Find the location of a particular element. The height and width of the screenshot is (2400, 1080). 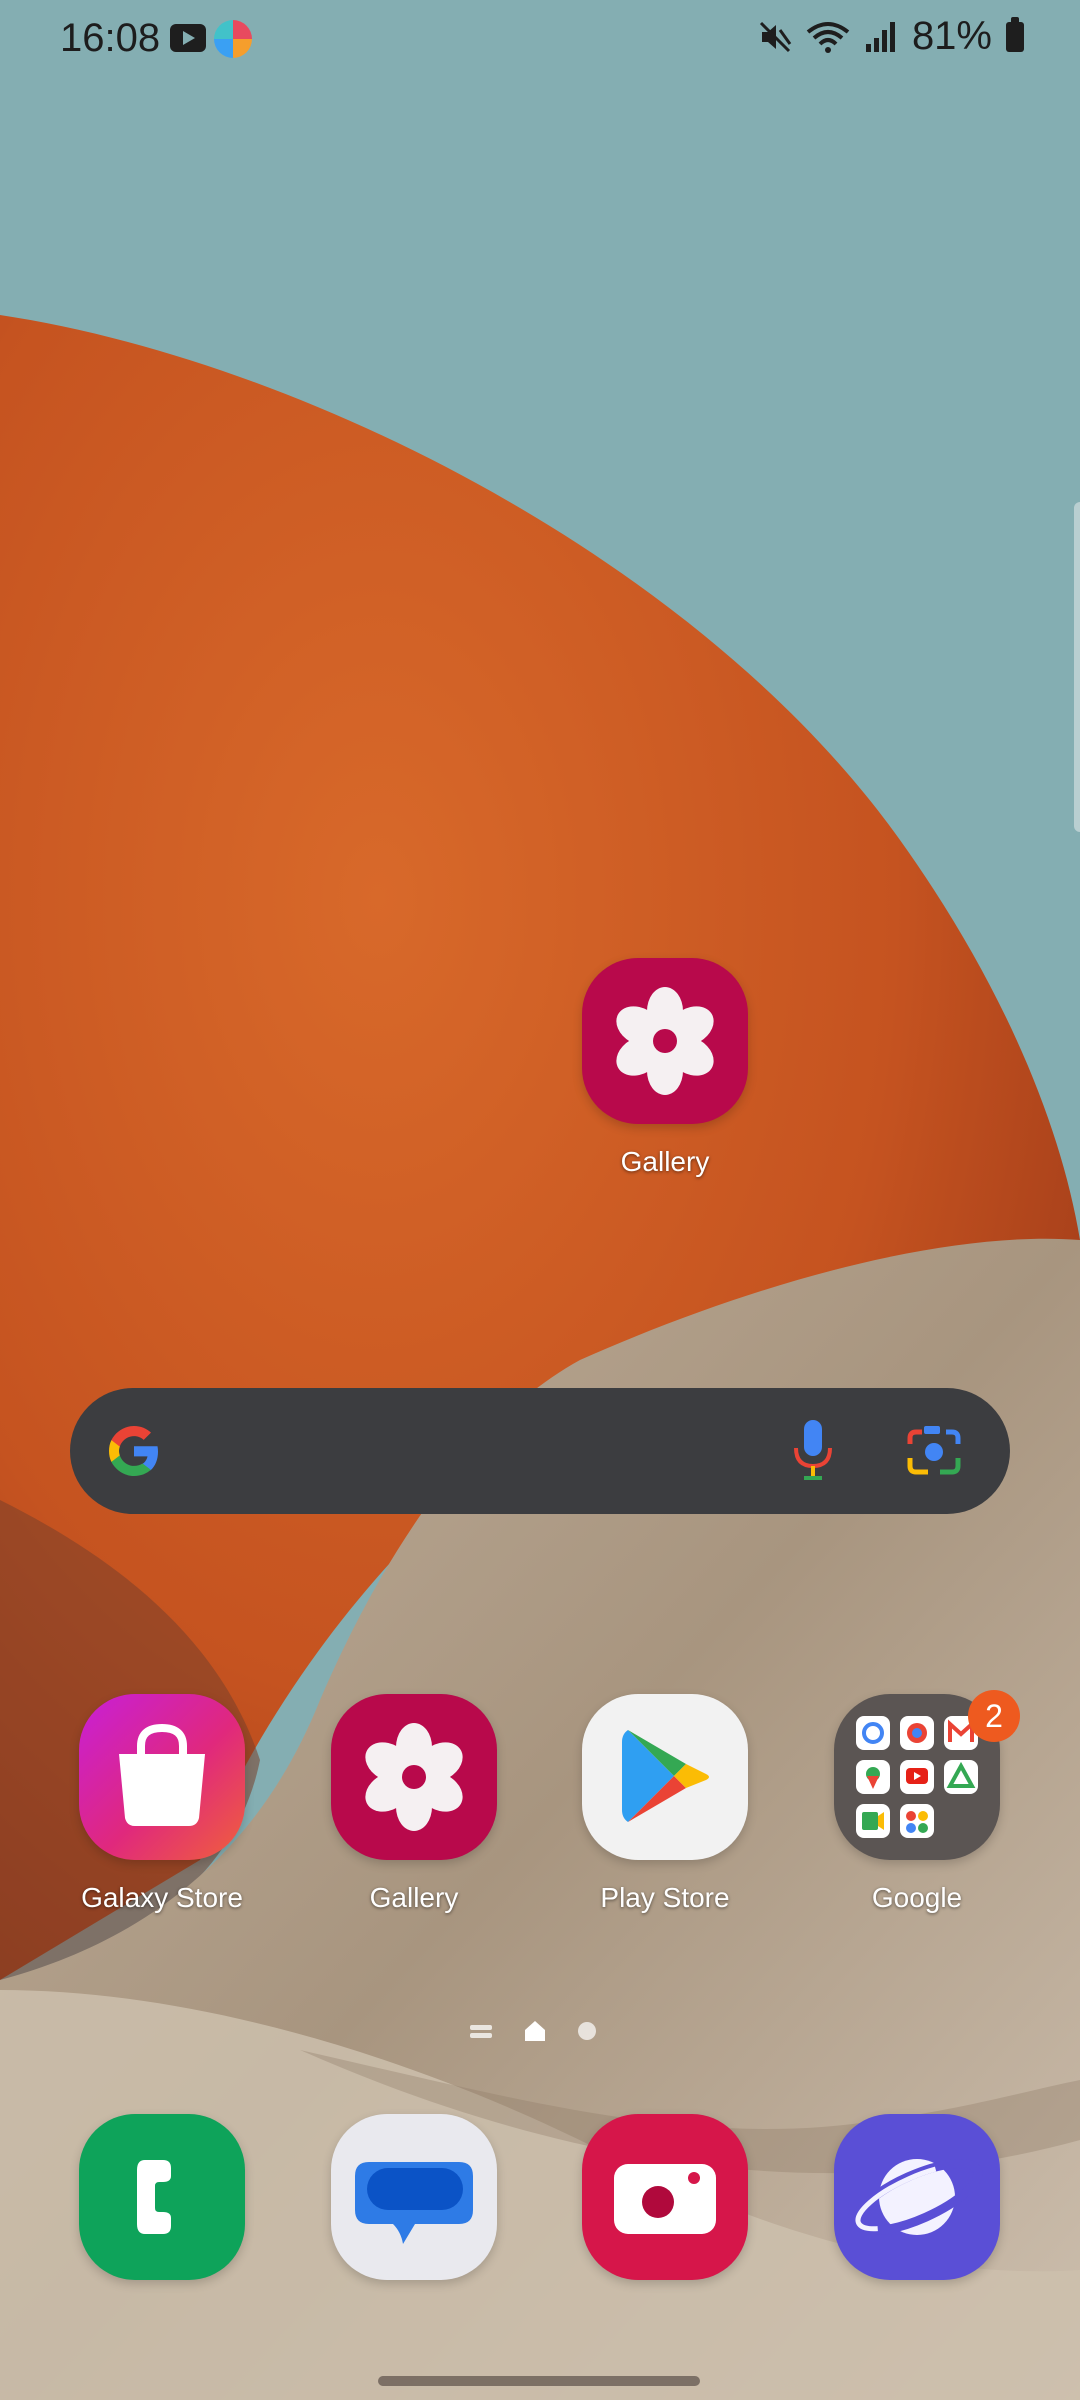

shopping-bag-icon is located at coordinates (162, 1777).